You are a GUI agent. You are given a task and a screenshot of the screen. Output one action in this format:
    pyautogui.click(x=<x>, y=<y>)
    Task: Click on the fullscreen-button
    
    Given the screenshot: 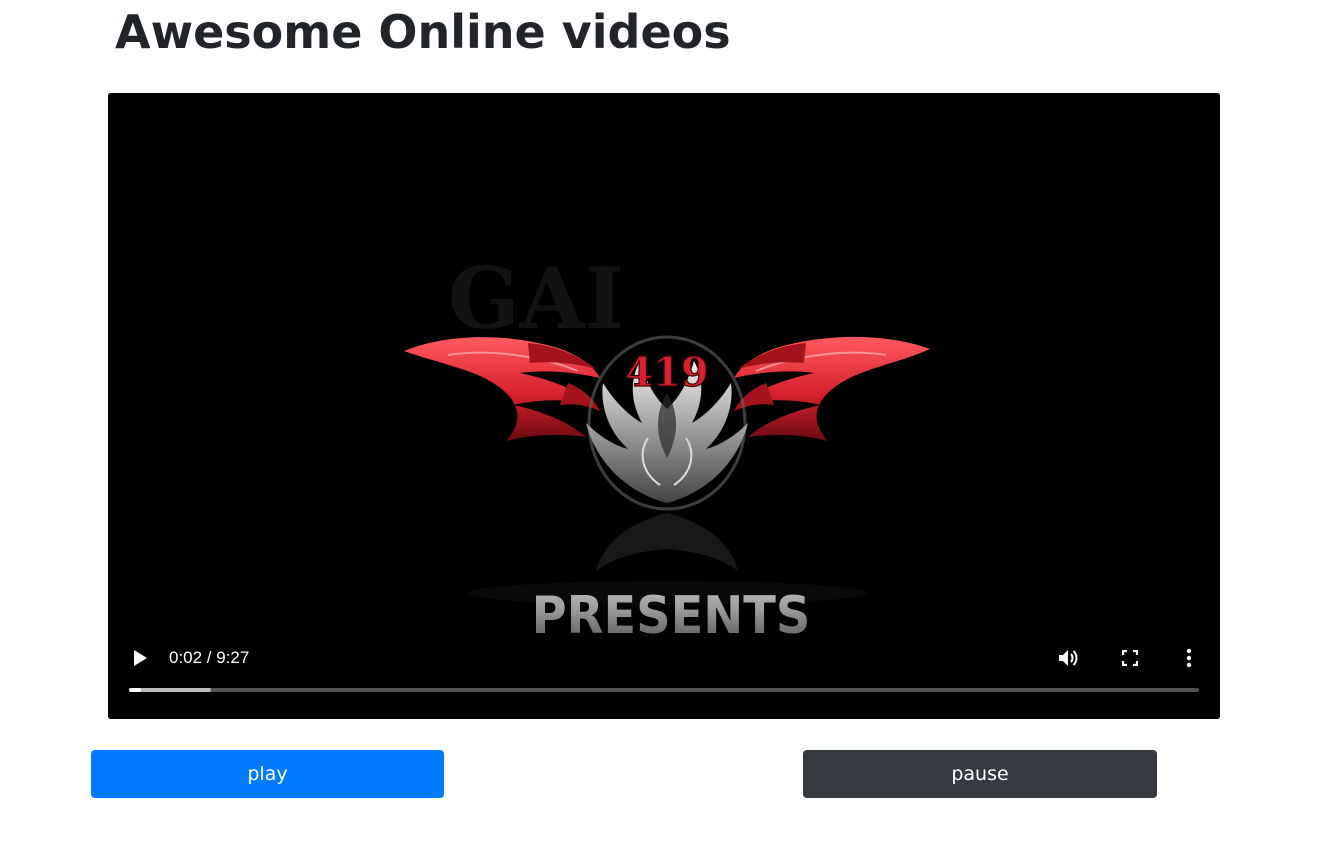 What is the action you would take?
    pyautogui.click(x=1130, y=658)
    